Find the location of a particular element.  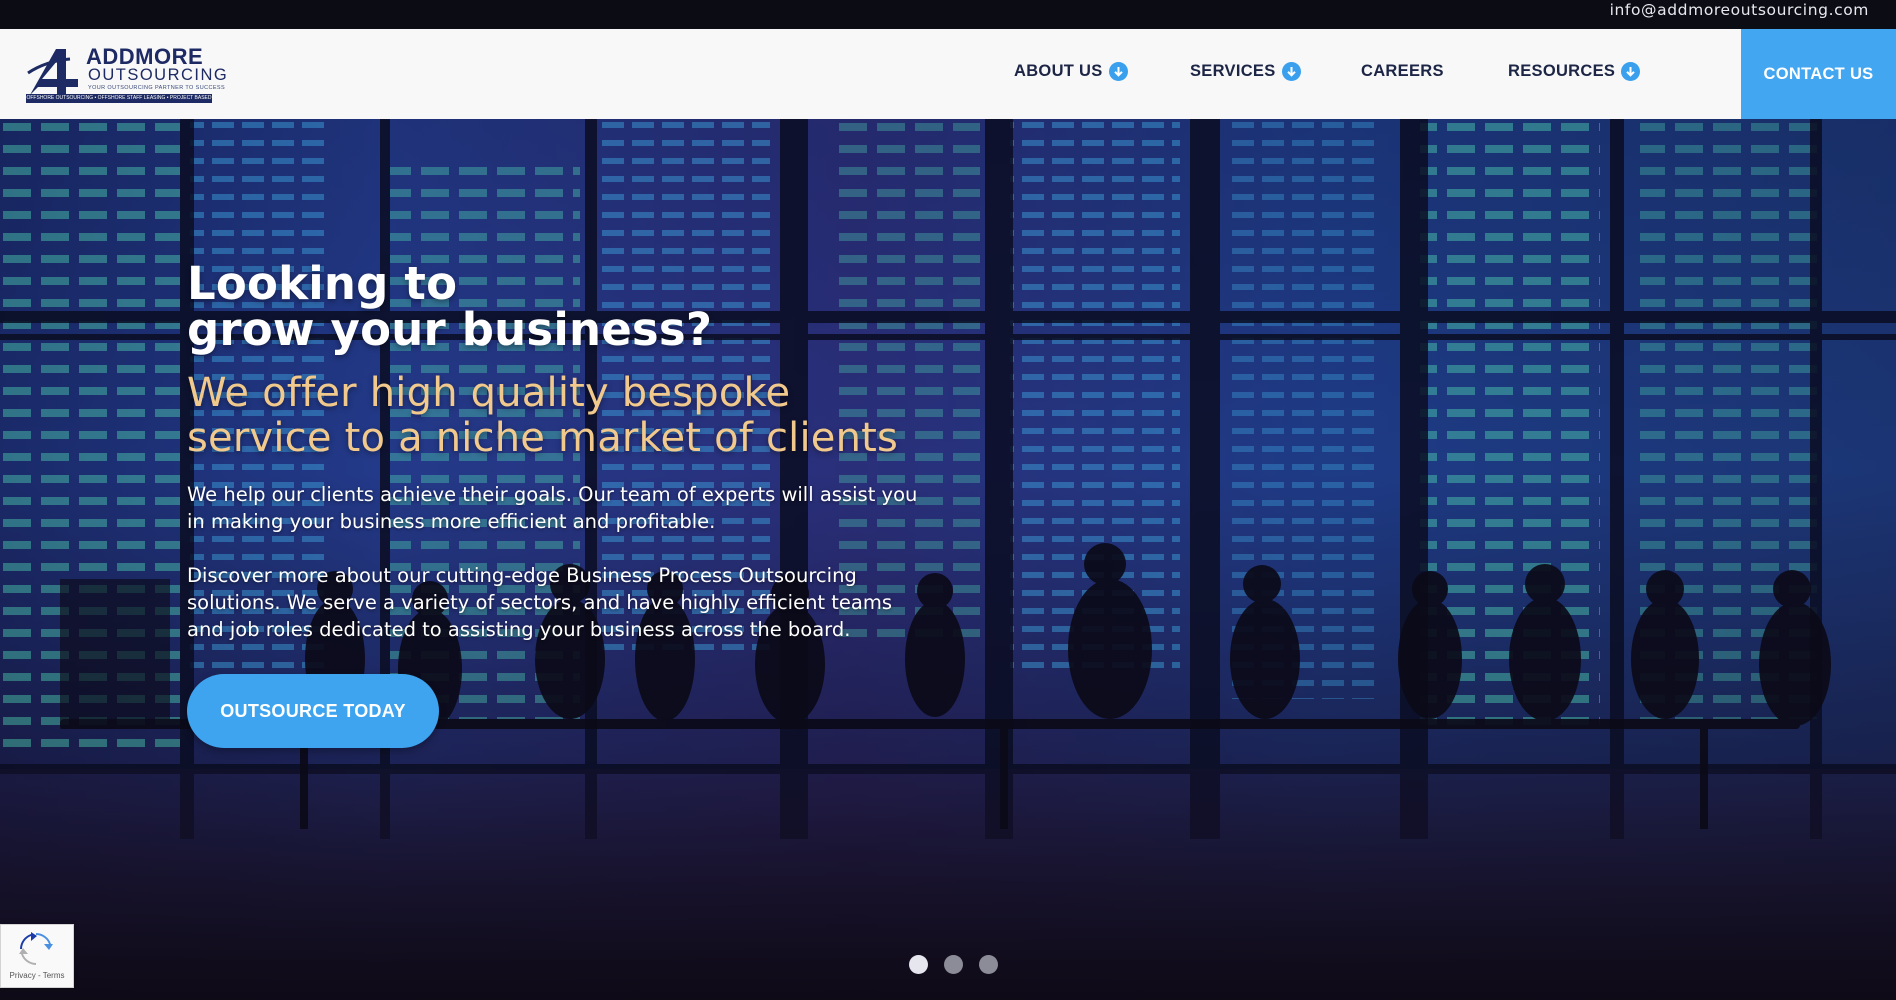

recaptcha-icon is located at coordinates (36, 948).